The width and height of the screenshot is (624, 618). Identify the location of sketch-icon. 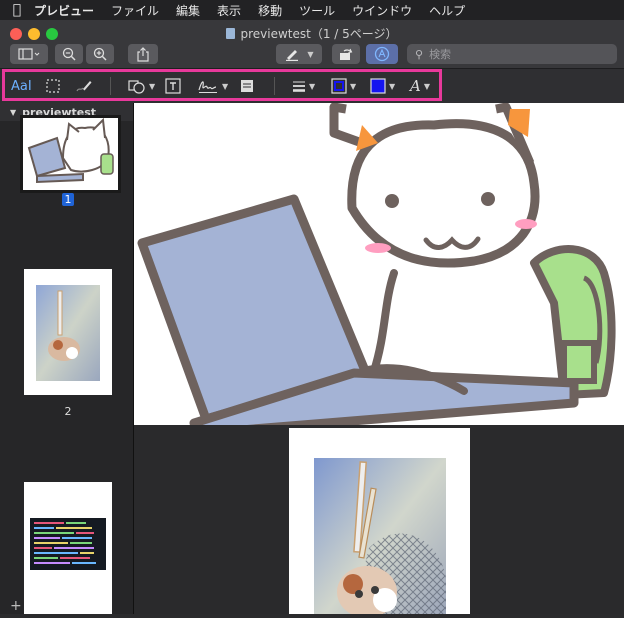
(84, 86).